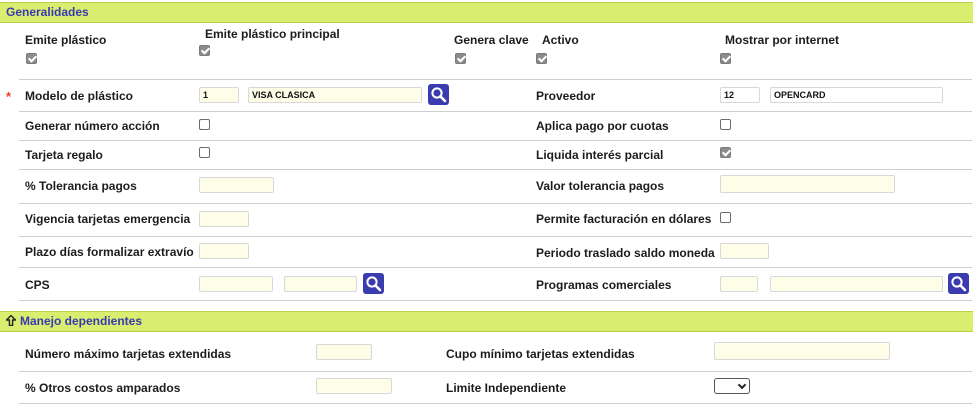 Image resolution: width=979 pixels, height=409 pixels. Describe the element at coordinates (856, 95) in the screenshot. I see `proveedor-name-input: OPENCARD` at that location.